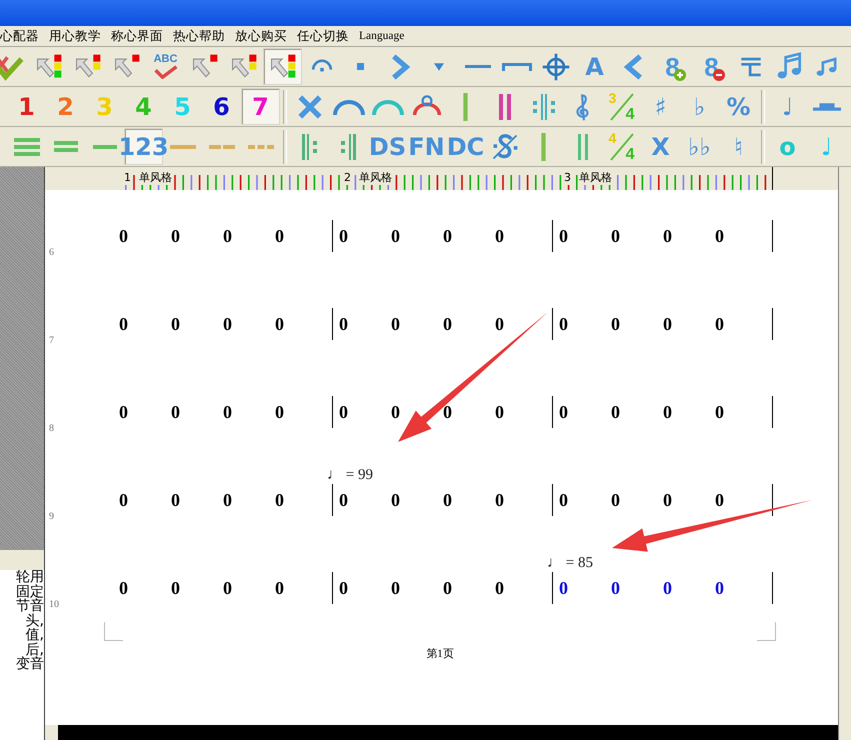 The height and width of the screenshot is (740, 851). Describe the element at coordinates (35, 635) in the screenshot. I see `help-text: 值,` at that location.